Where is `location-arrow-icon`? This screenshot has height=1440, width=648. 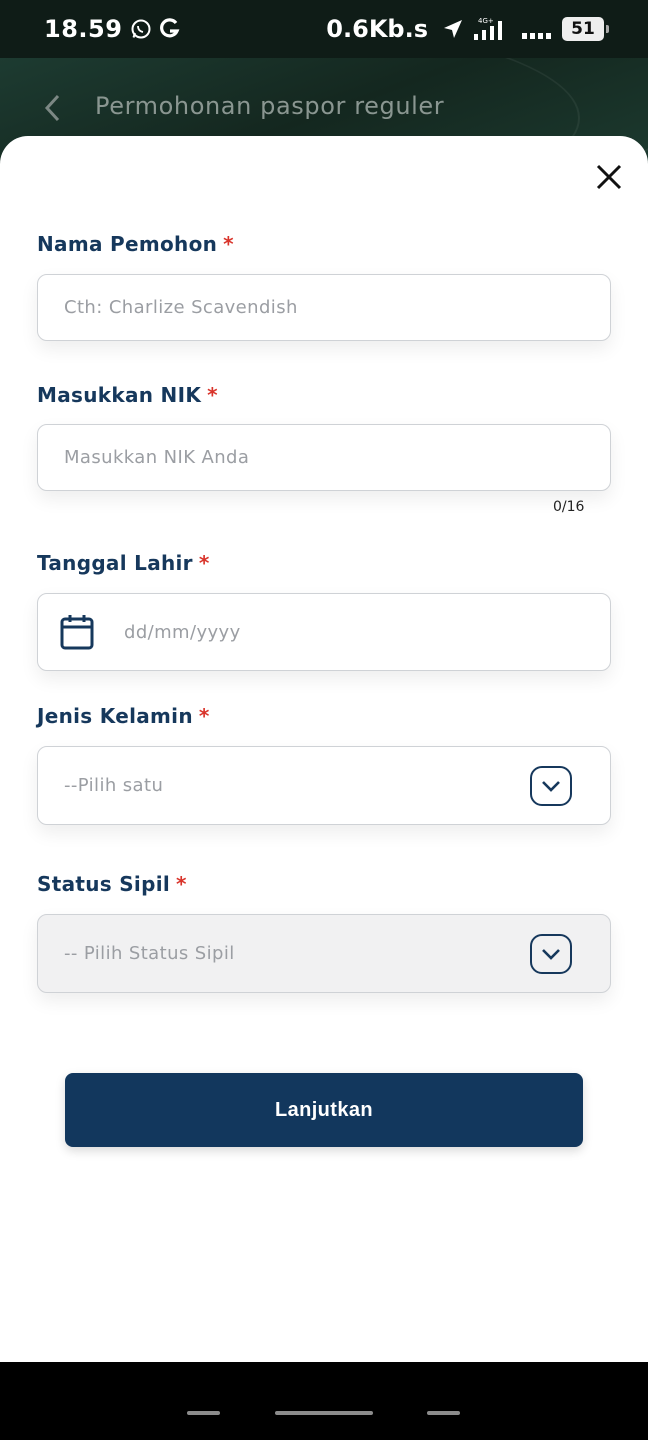 location-arrow-icon is located at coordinates (453, 29).